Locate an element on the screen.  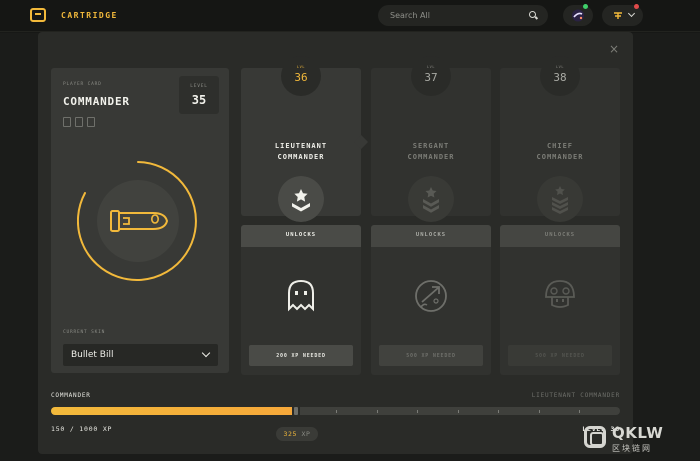
rank-insignia is located at coordinates (79, 122).